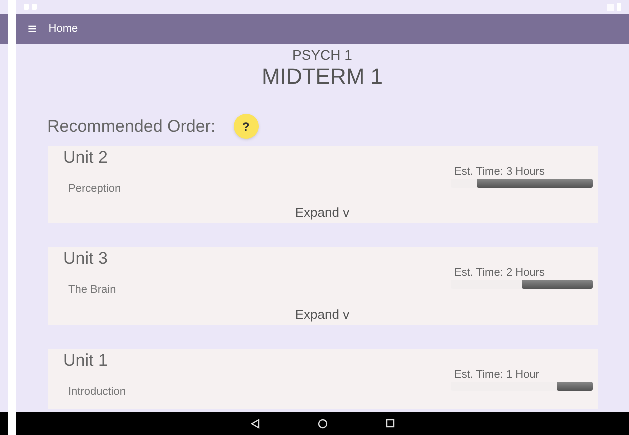 This screenshot has width=629, height=435. Describe the element at coordinates (97, 392) in the screenshot. I see `unit-topic: Introduction` at that location.